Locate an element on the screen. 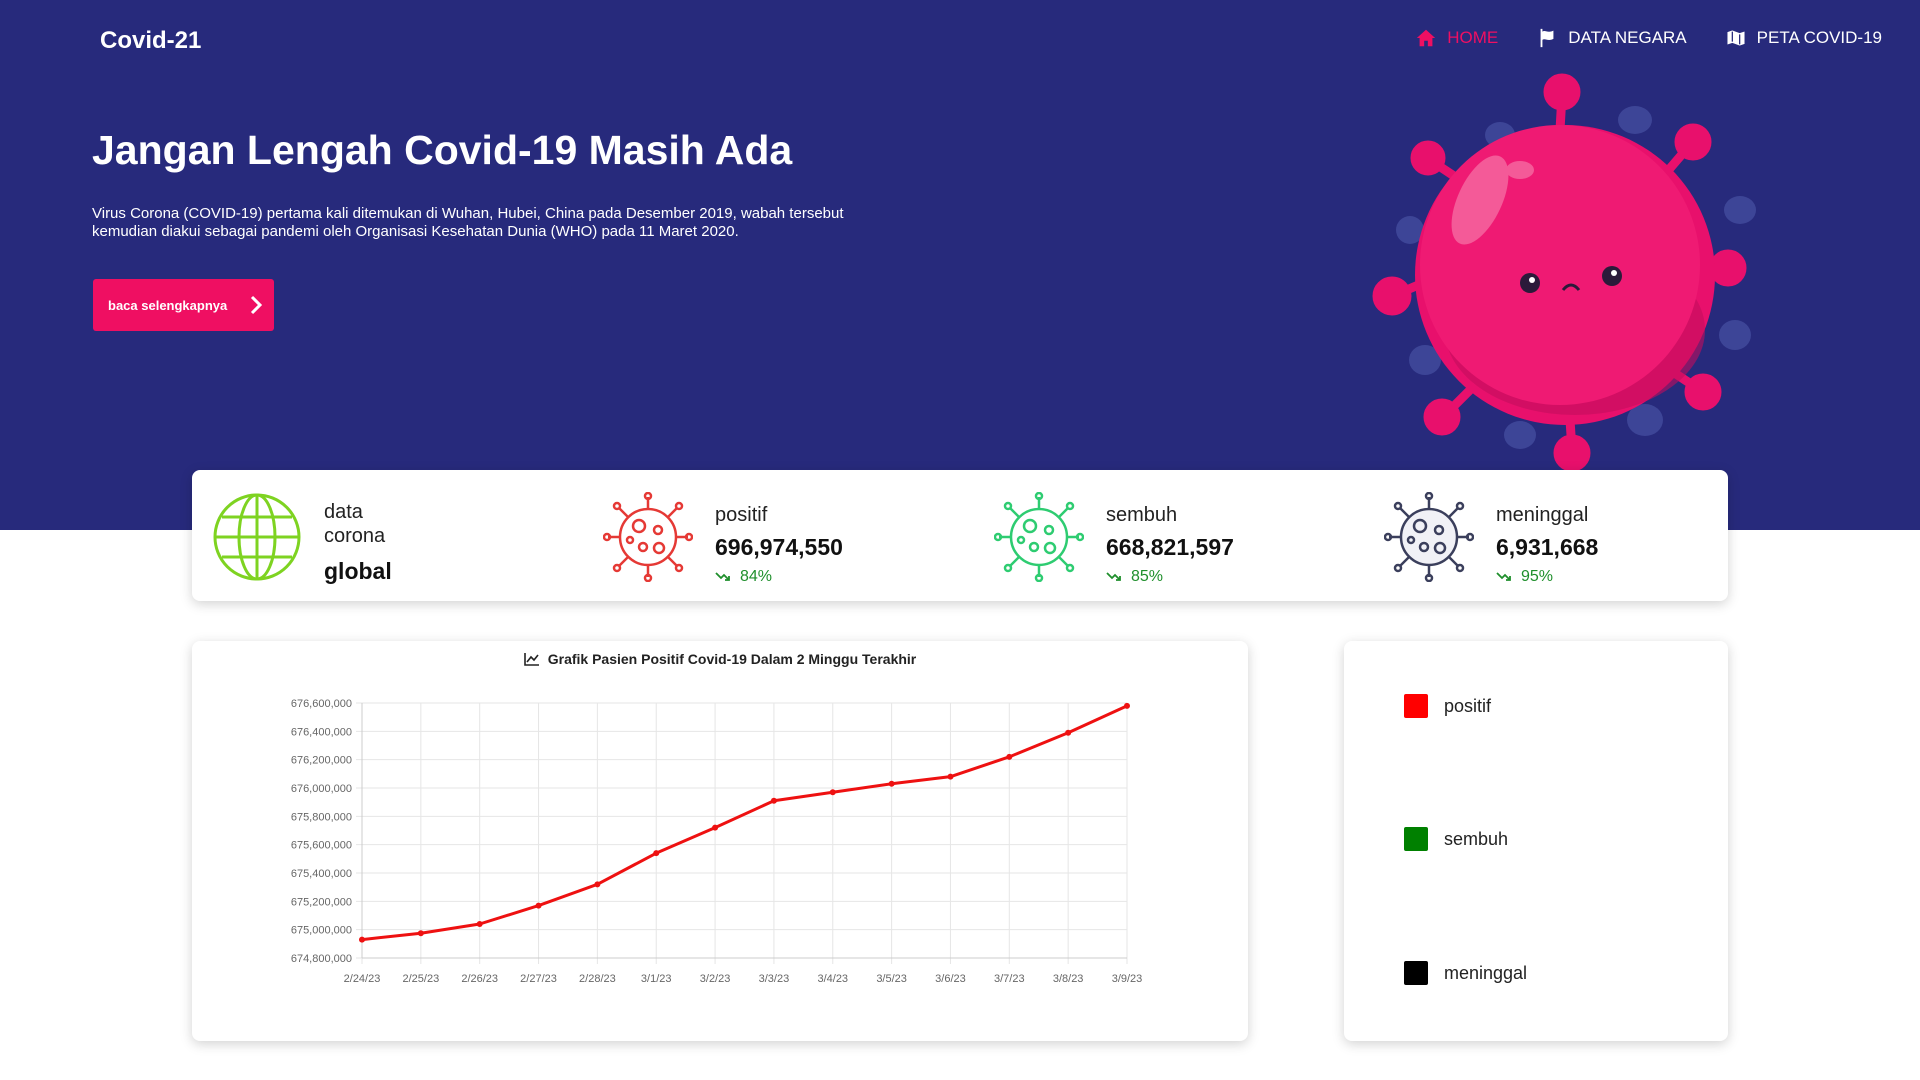 The image size is (1920, 1080). nav-item-label: HOME is located at coordinates (1473, 37).